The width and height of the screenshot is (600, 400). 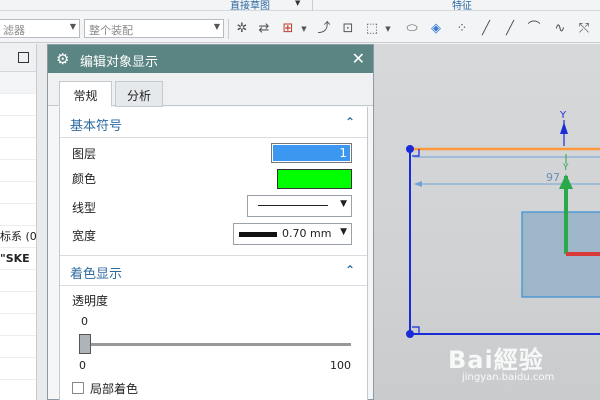 I want to click on watermark-url: jingyan.baidu.com, so click(x=508, y=377).